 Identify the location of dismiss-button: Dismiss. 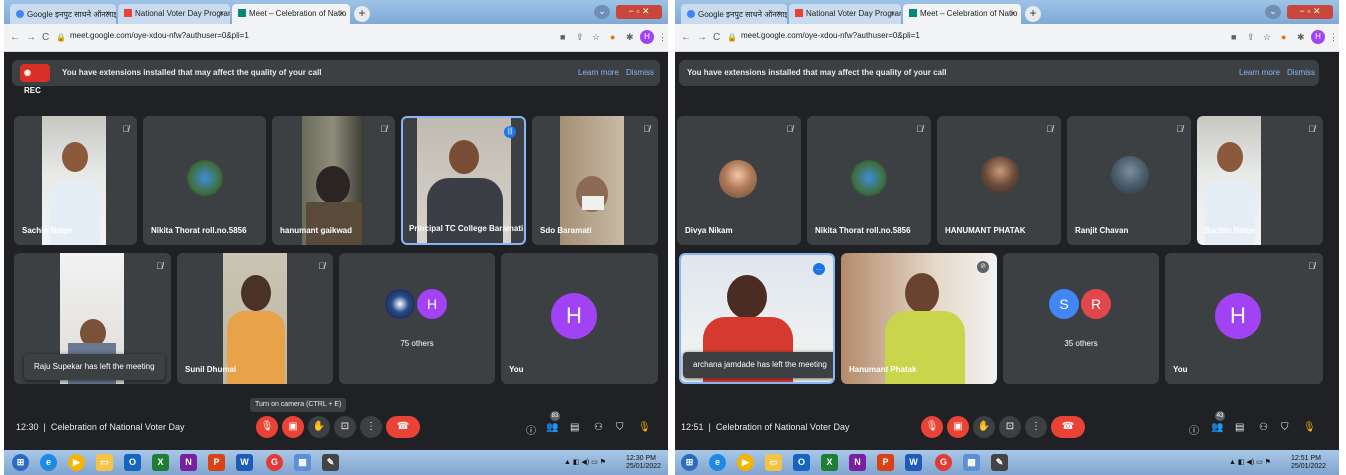
(1301, 72).